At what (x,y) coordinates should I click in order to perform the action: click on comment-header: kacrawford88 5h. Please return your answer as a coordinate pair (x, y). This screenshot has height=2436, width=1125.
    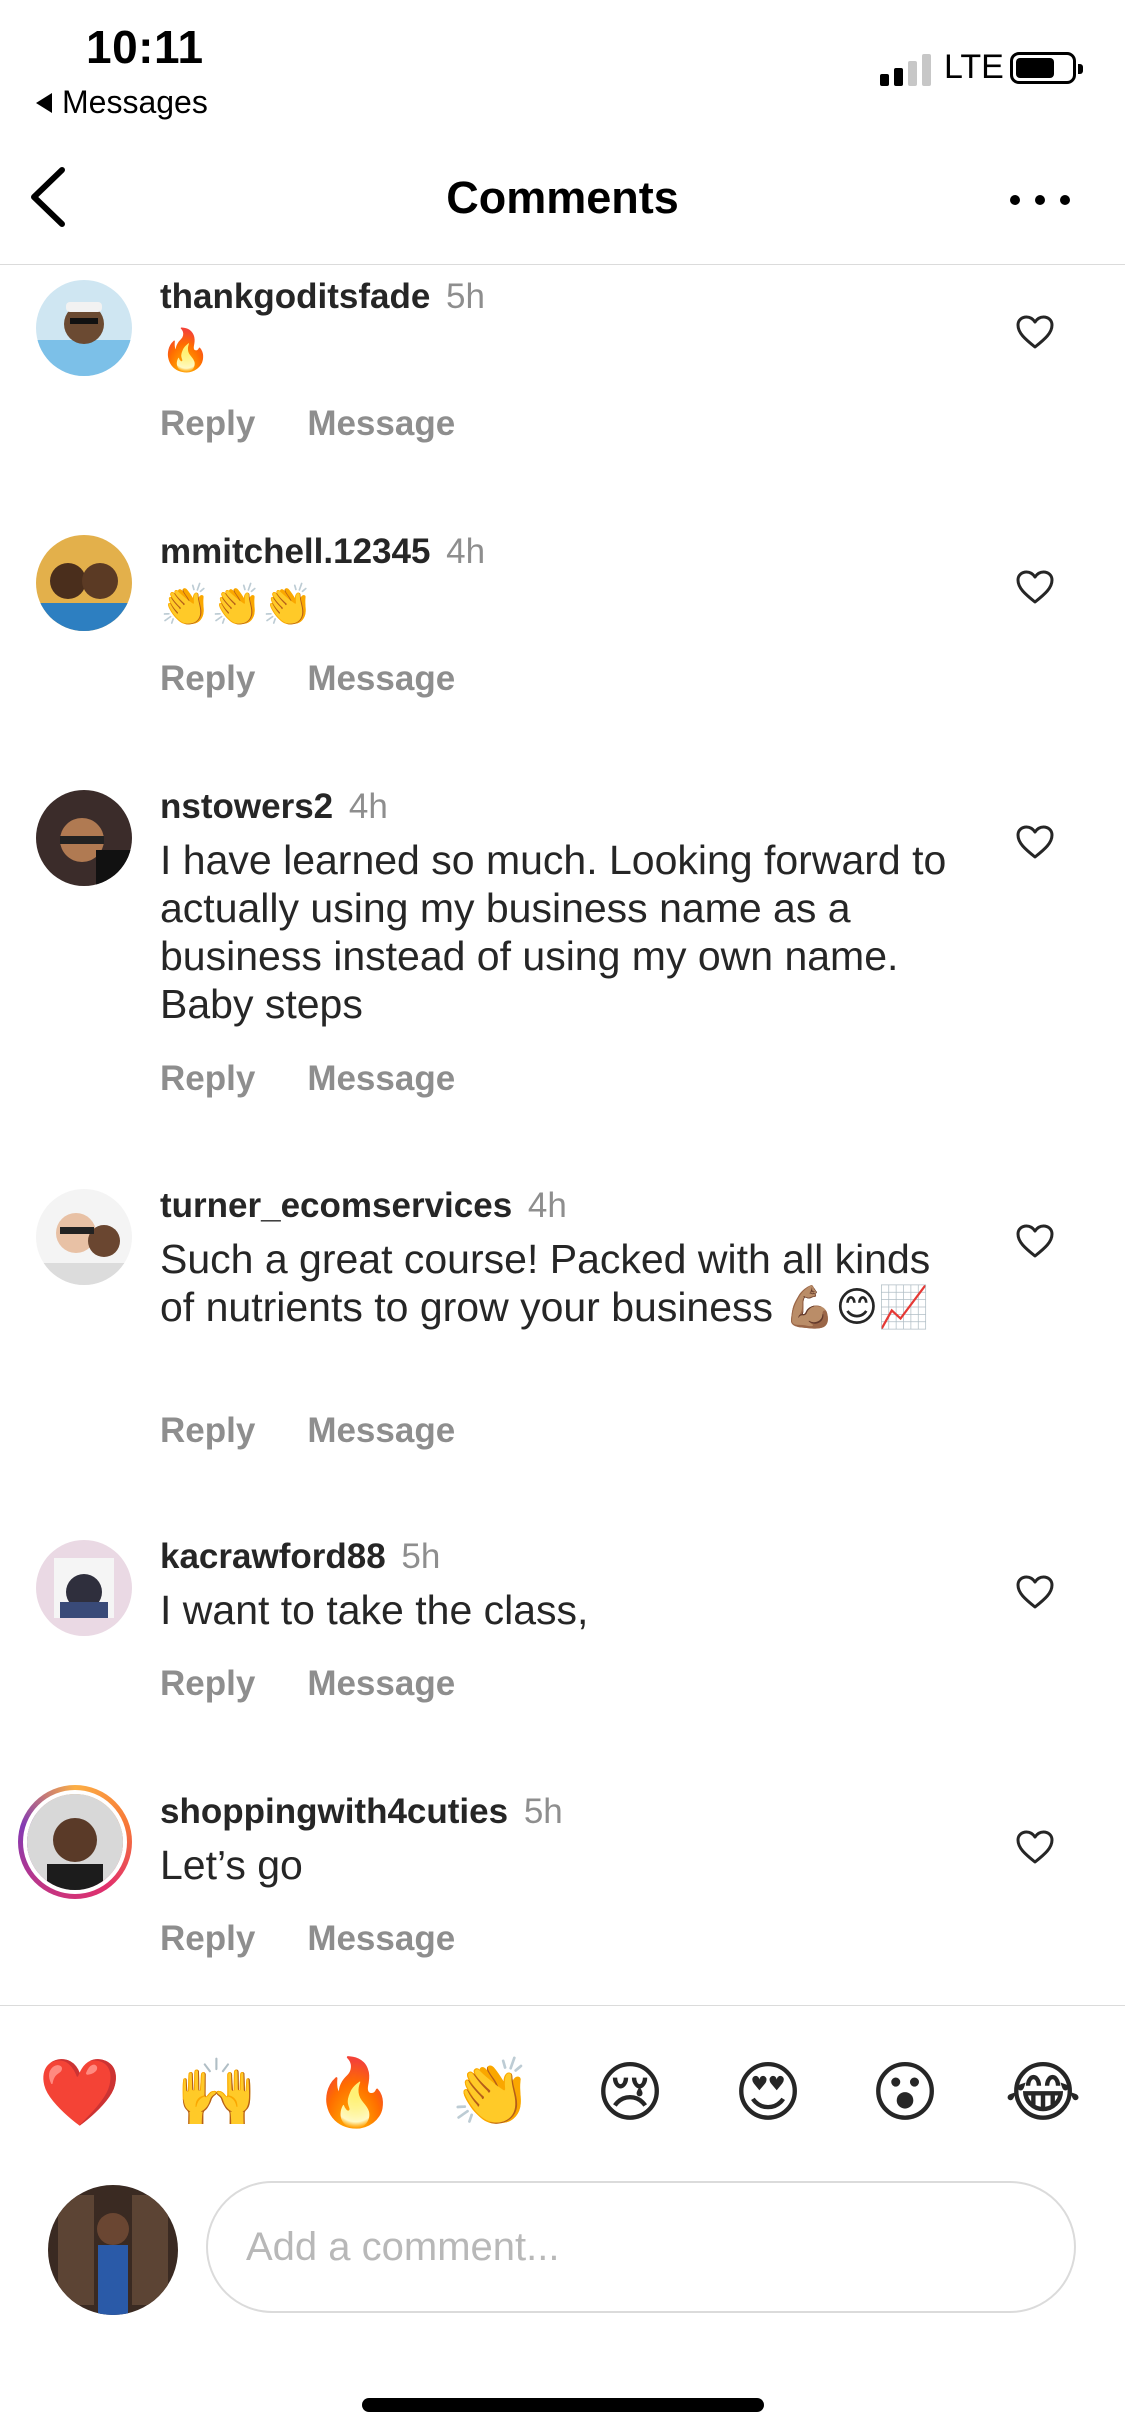
    Looking at the image, I should click on (300, 1557).